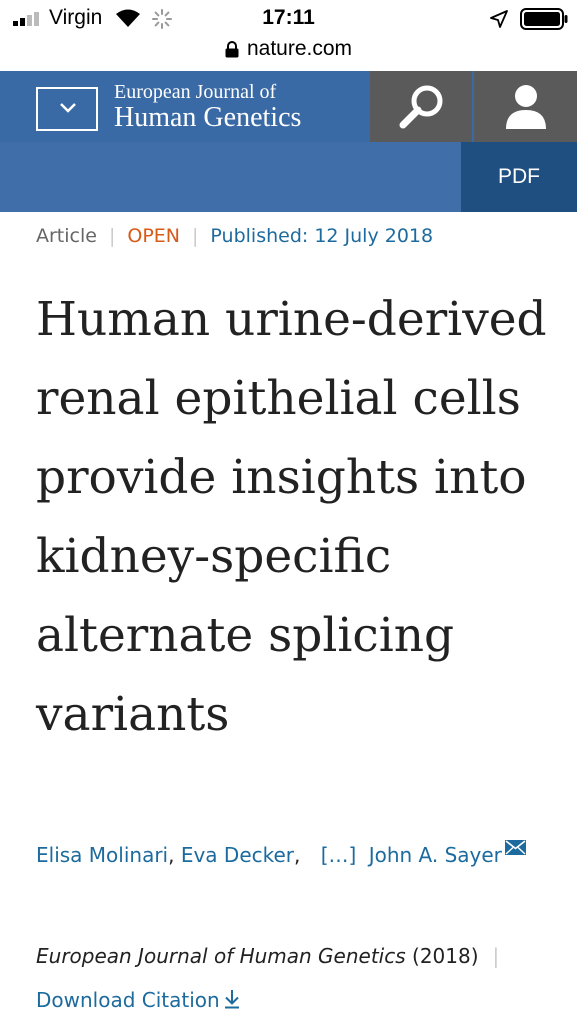  I want to click on journal-logo: European Journal of Human Genetics, so click(207, 107).